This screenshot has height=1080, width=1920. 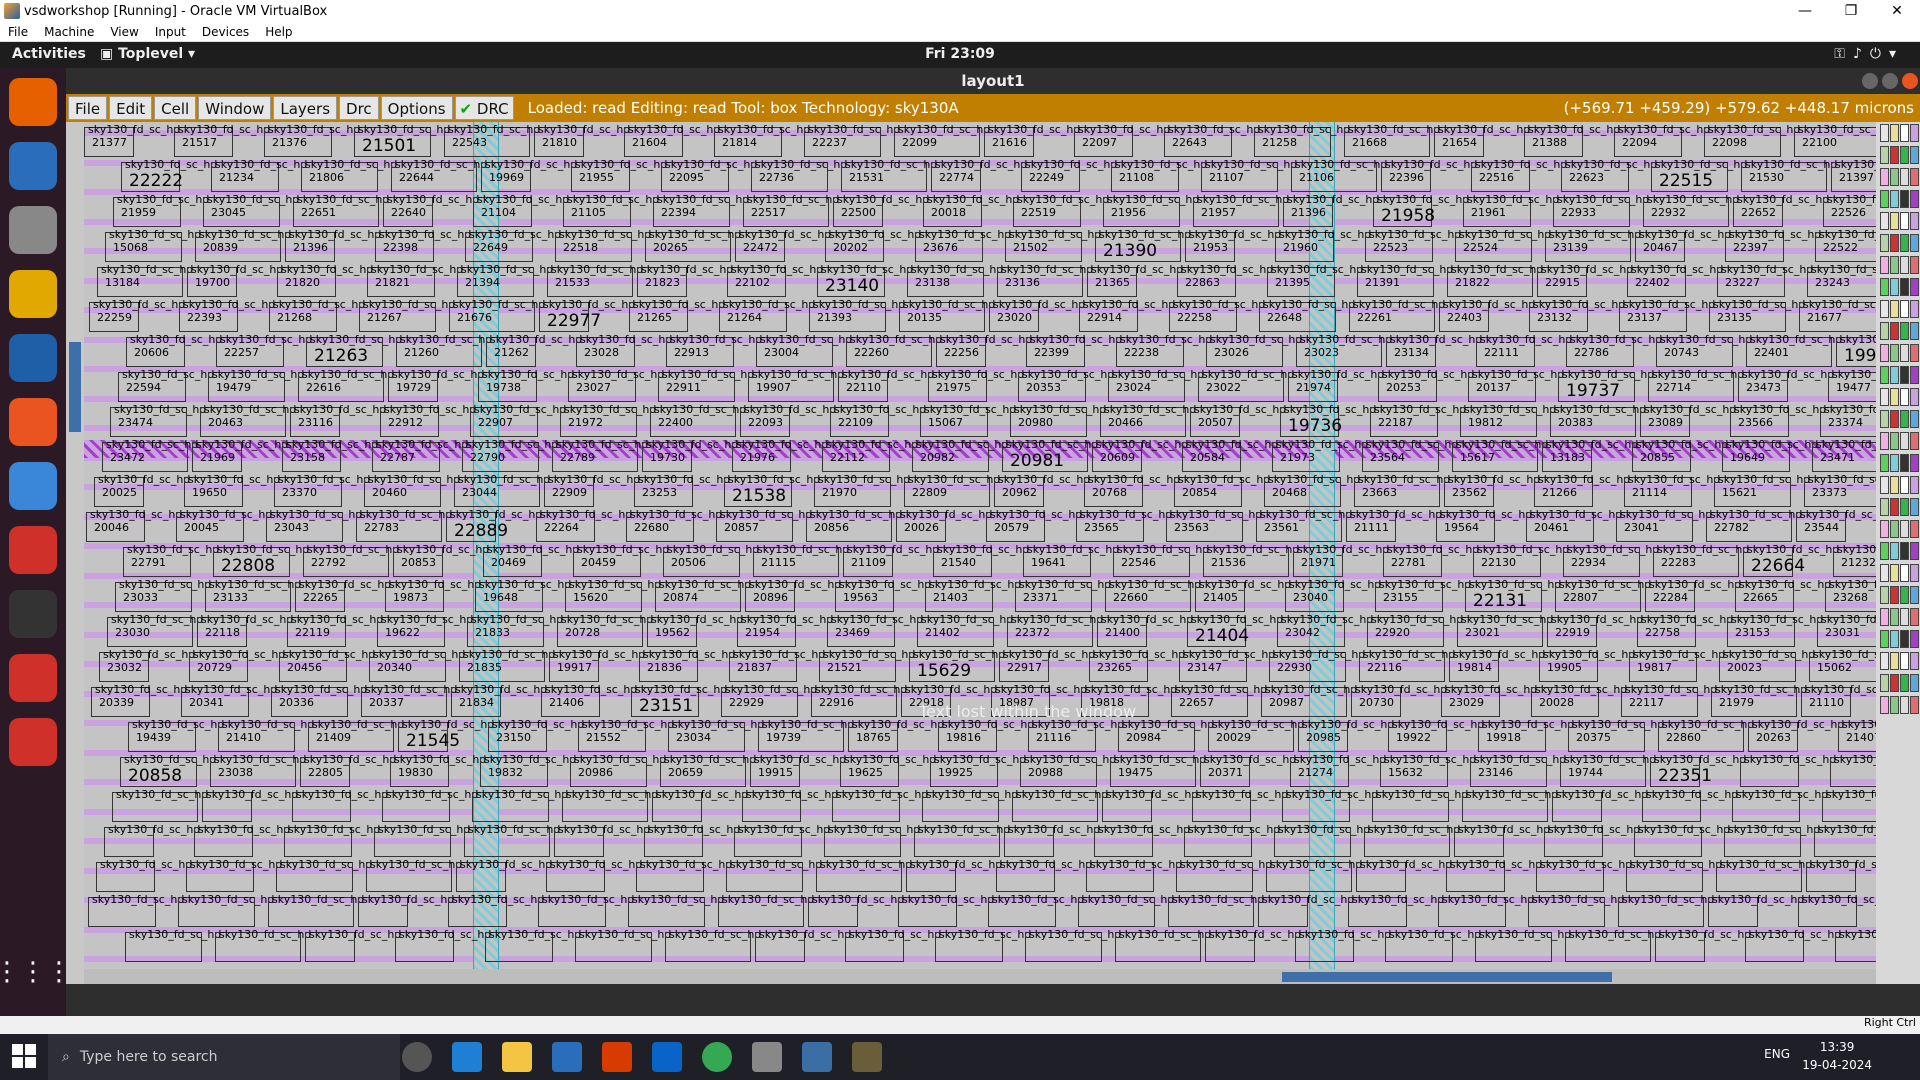 I want to click on maximize-icon, so click(x=1890, y=81).